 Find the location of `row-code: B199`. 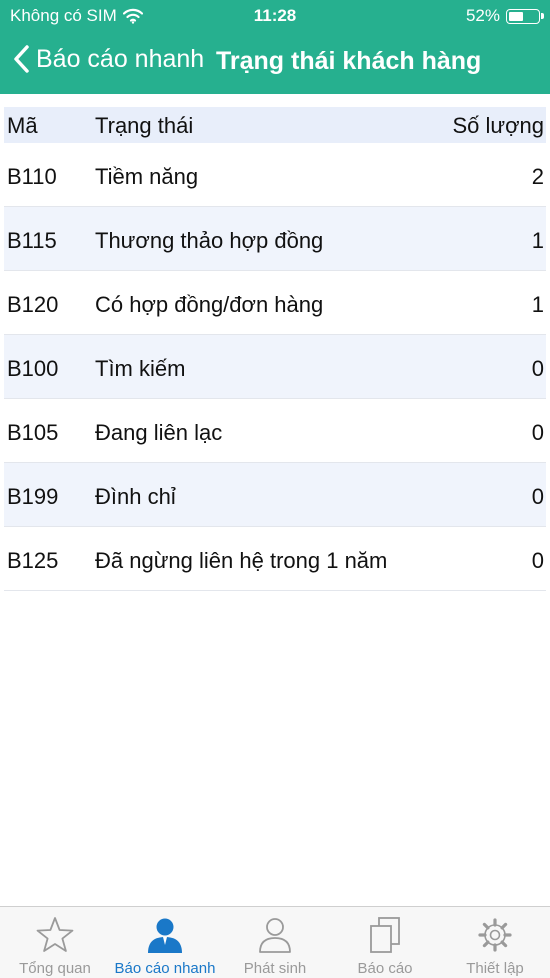

row-code: B199 is located at coordinates (33, 496).